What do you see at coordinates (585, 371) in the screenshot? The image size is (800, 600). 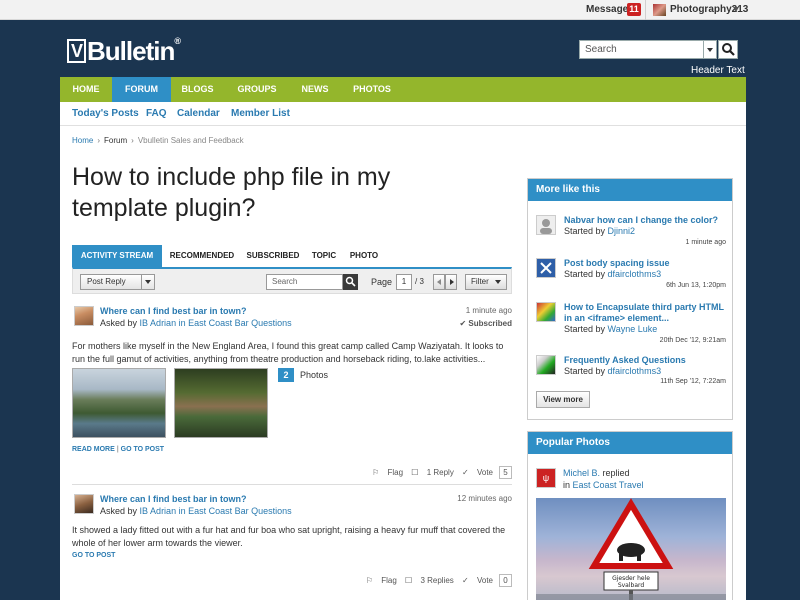 I see `started-by-label: Started by` at bounding box center [585, 371].